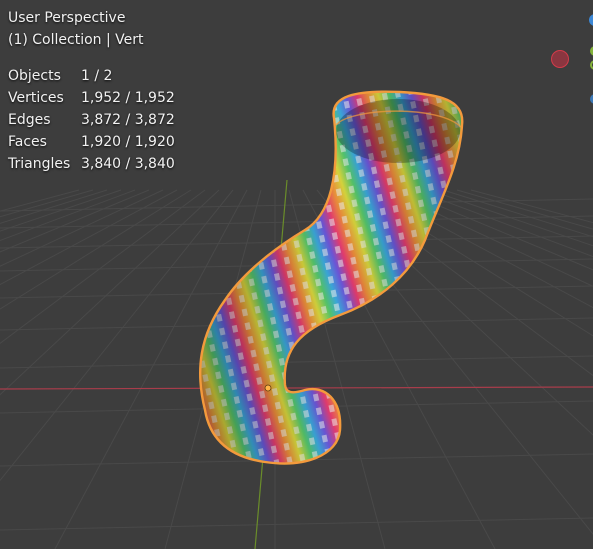 This screenshot has height=549, width=593. I want to click on collection-info: (1) Collection | Vert, so click(76, 40).